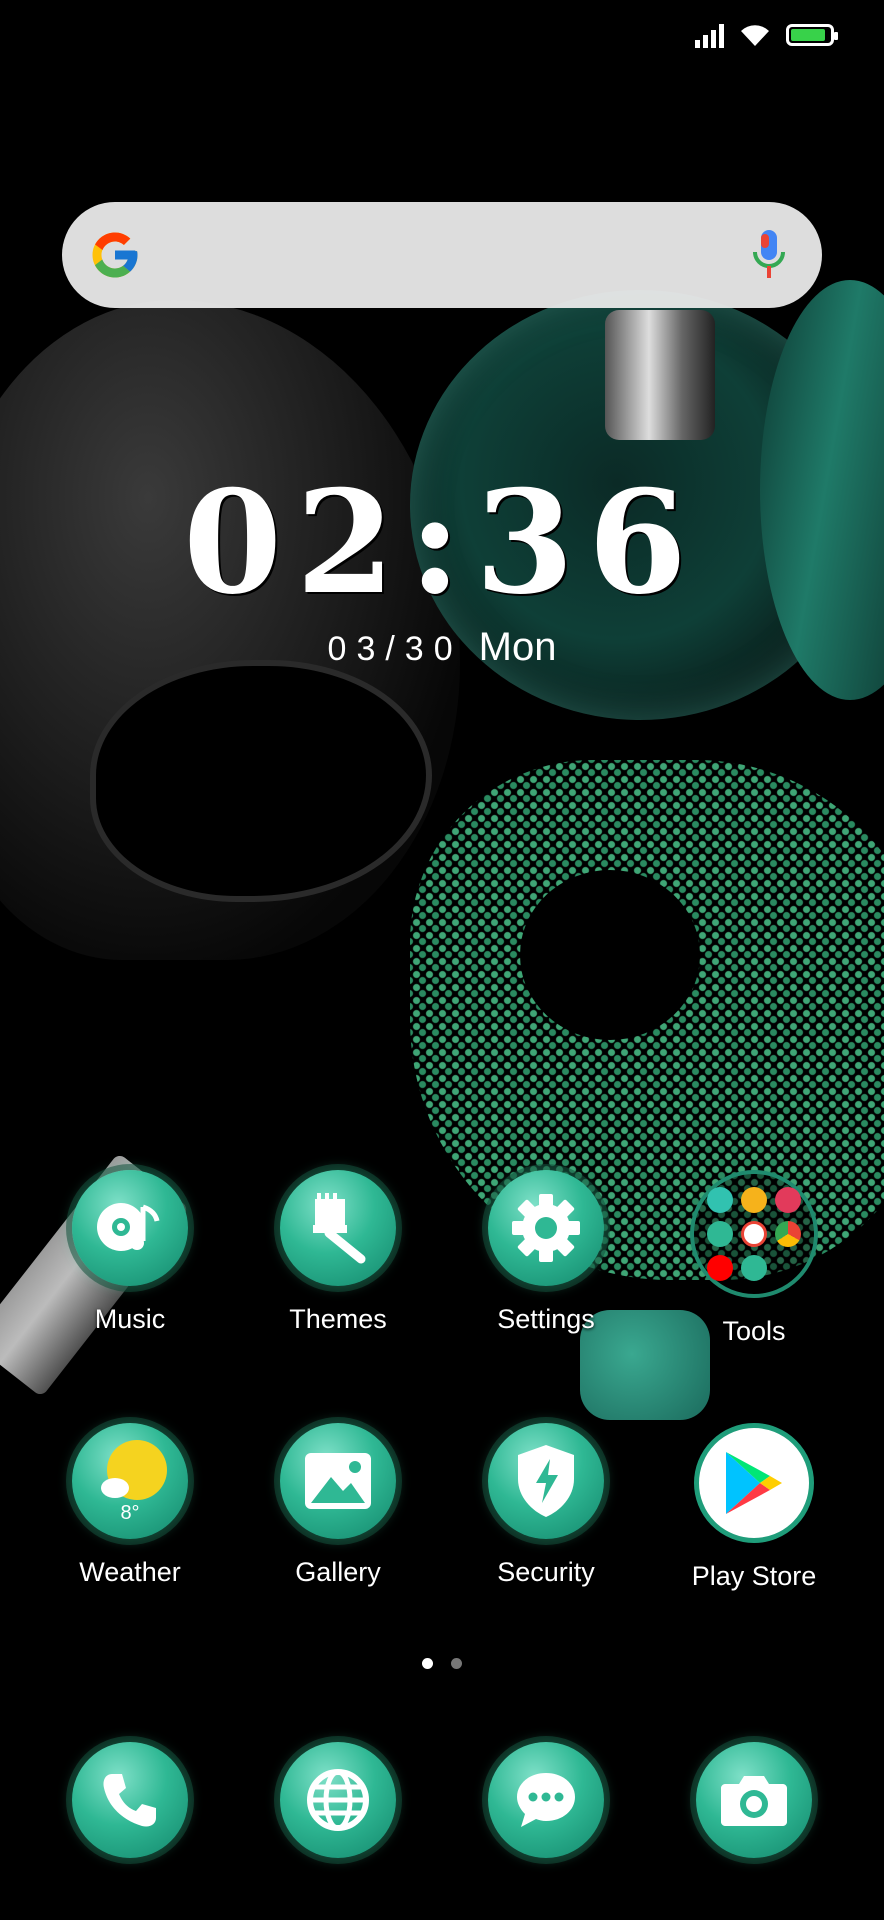 The width and height of the screenshot is (884, 1920). Describe the element at coordinates (546, 1319) in the screenshot. I see `app-label: Settings` at that location.